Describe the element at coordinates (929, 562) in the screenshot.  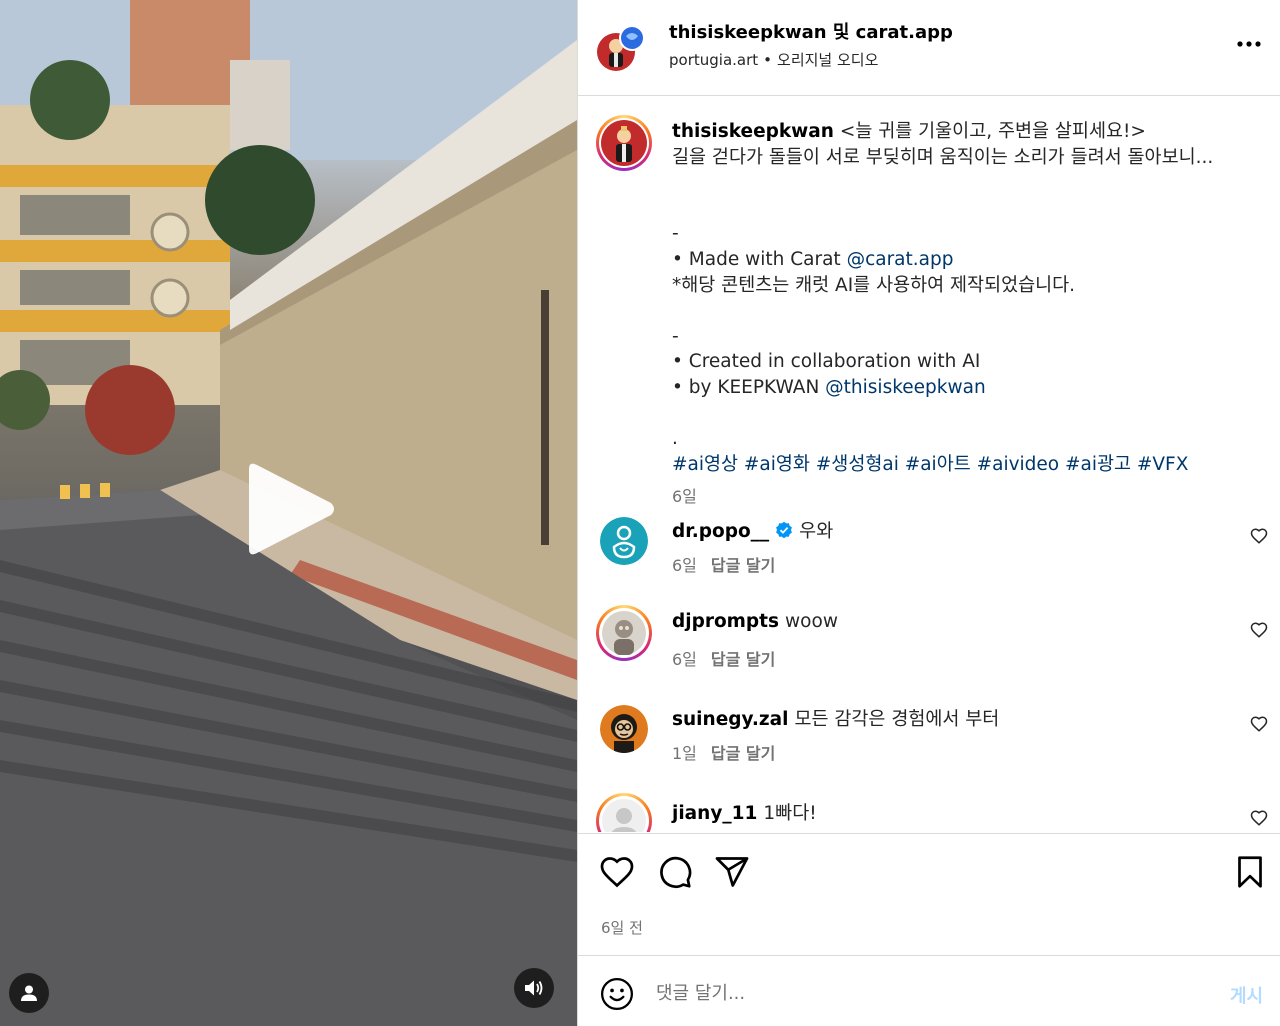
I see `comment-item: dr.popo__ 우와 6일 답글 달기` at that location.